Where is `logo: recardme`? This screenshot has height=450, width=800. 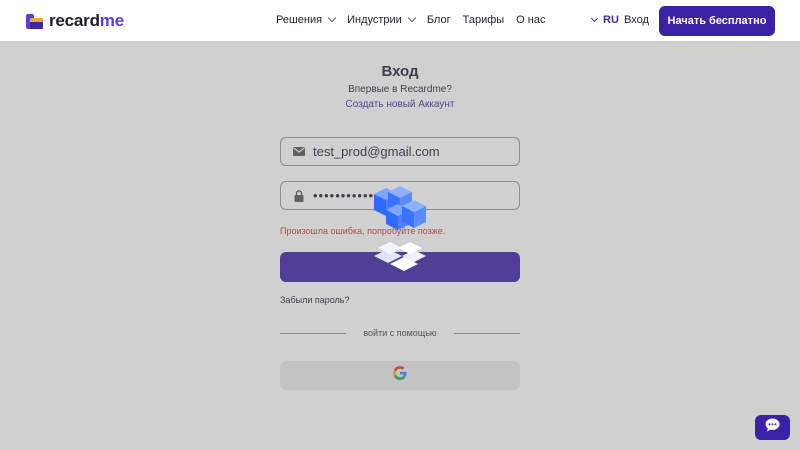 logo: recardme is located at coordinates (75, 21).